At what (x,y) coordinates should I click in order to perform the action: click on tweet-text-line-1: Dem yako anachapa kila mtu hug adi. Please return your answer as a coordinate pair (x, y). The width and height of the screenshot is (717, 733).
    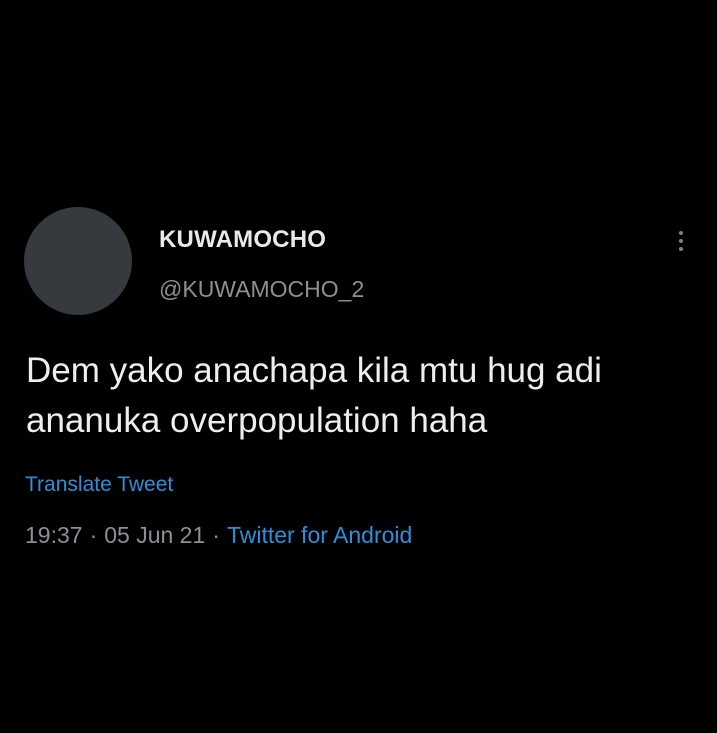
    Looking at the image, I should click on (314, 370).